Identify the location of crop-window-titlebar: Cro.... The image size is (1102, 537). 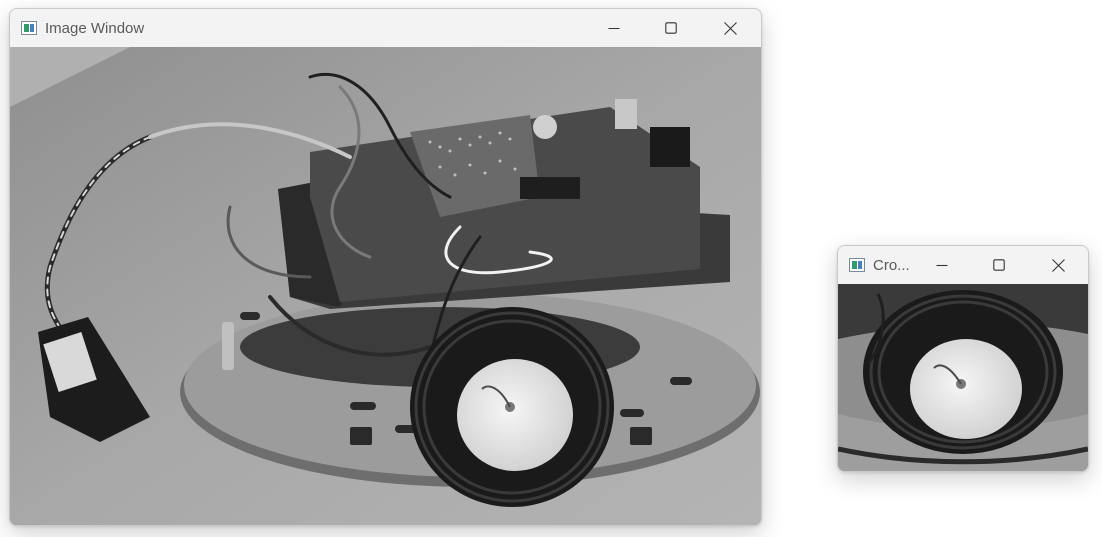
(963, 265).